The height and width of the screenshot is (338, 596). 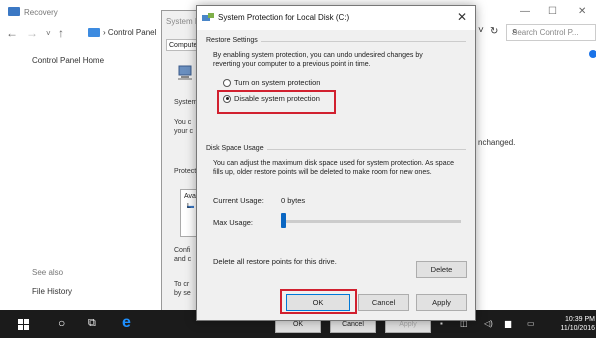 I want to click on see-also-heading: See also, so click(x=48, y=272).